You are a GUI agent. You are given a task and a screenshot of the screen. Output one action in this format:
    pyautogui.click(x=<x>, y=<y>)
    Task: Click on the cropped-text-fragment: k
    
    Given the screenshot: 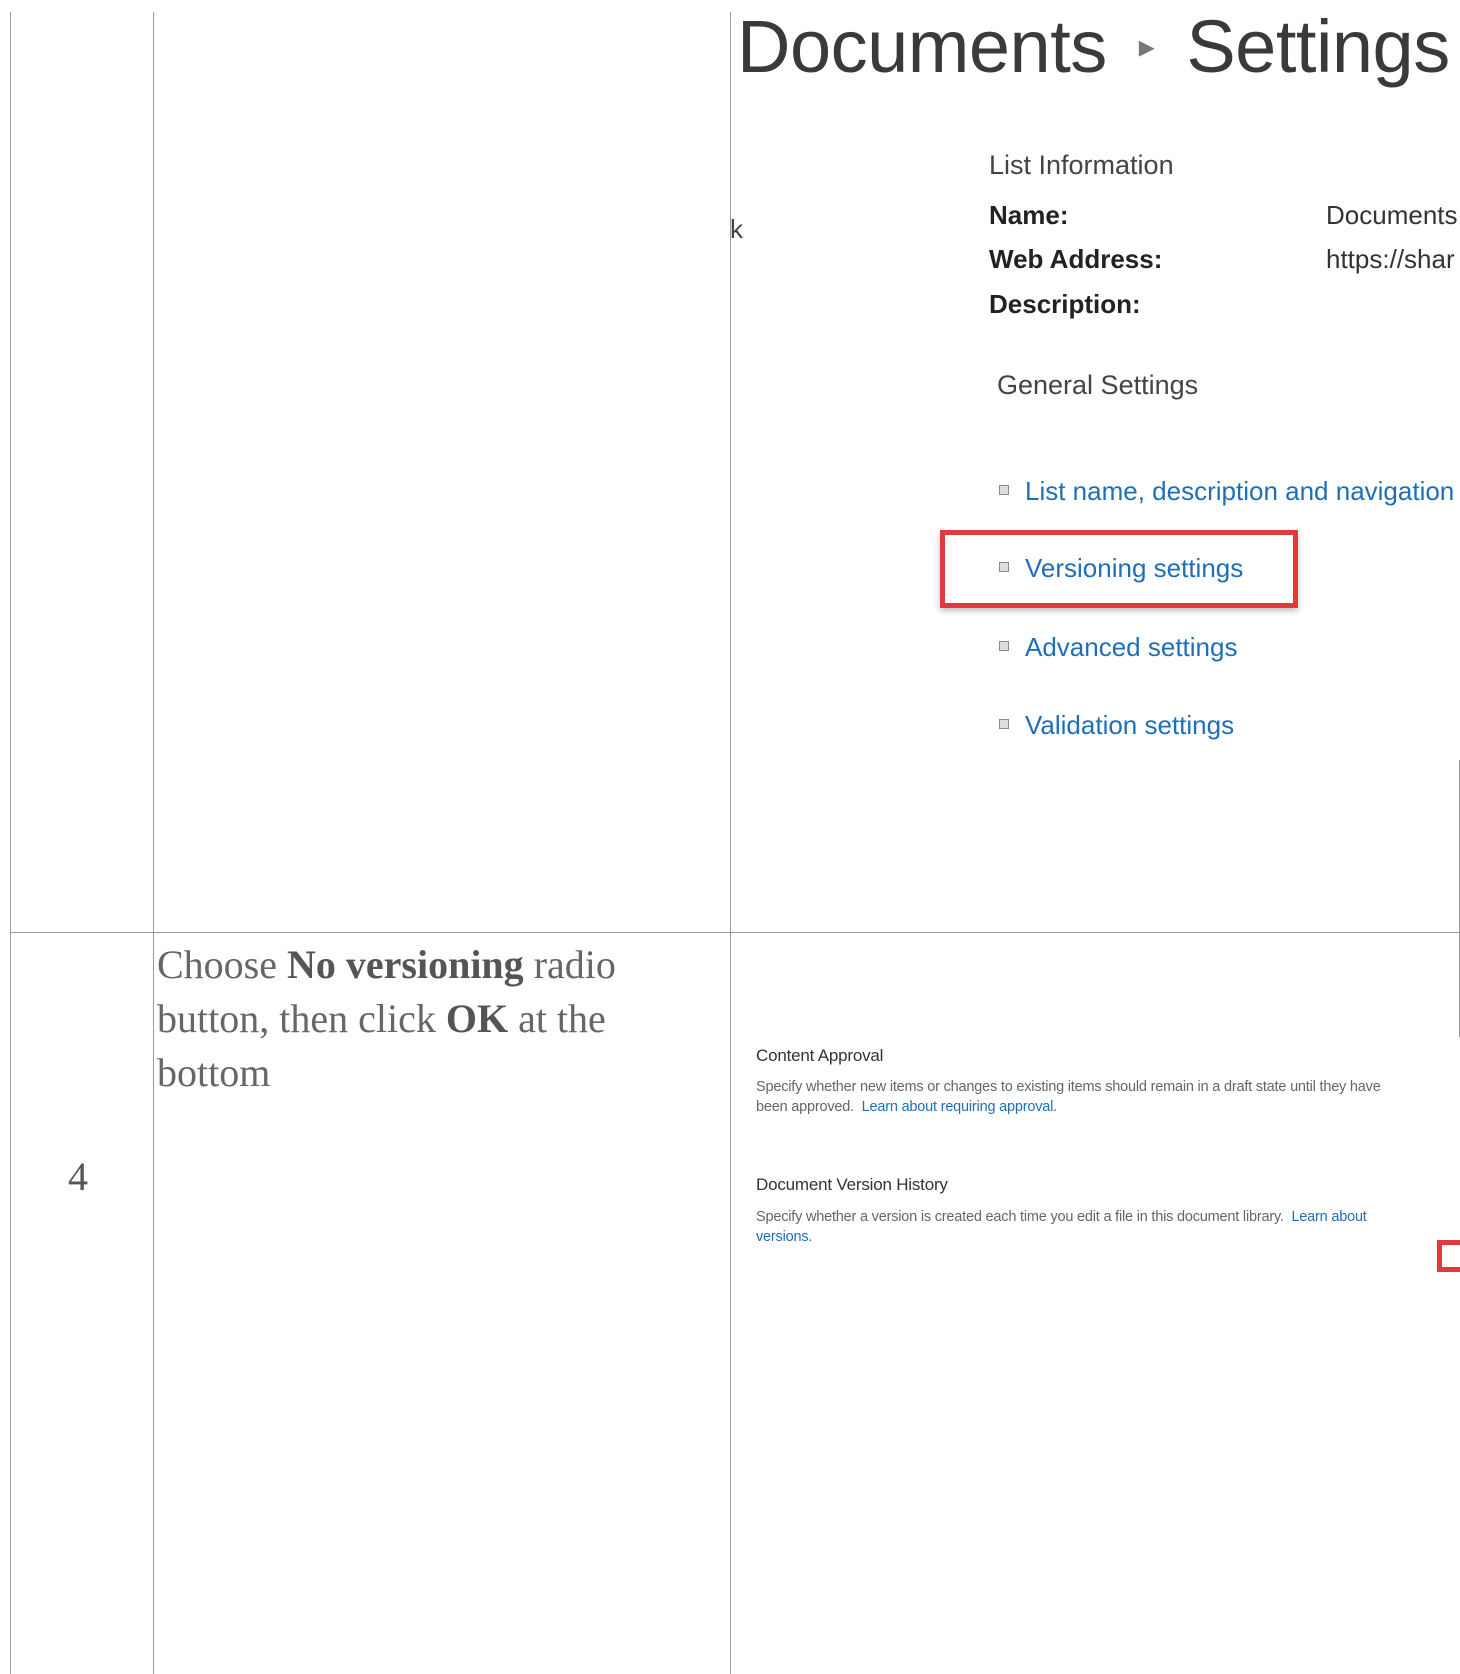 What is the action you would take?
    pyautogui.click(x=736, y=229)
    